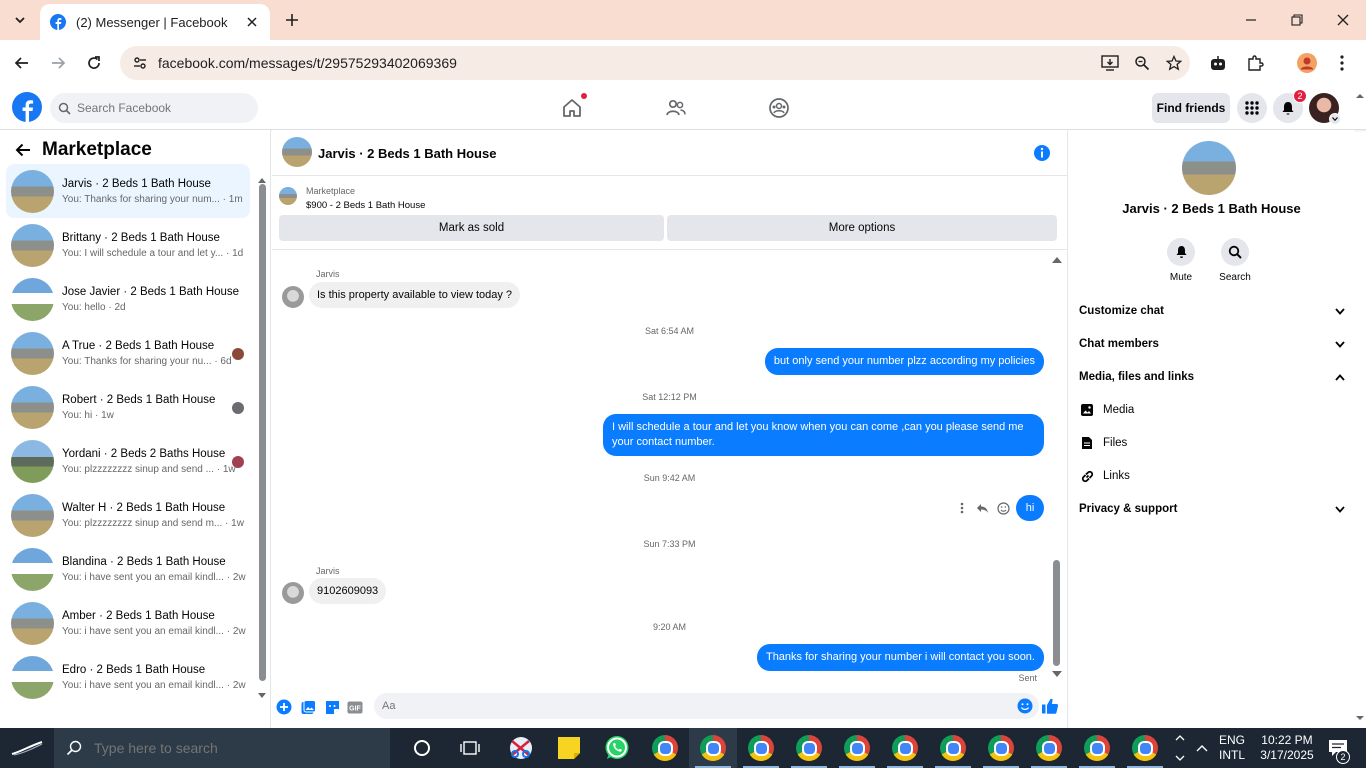 Image resolution: width=1366 pixels, height=768 pixels. Describe the element at coordinates (155, 22) in the screenshot. I see `browser-tab: (2) Messenger | Facebook` at that location.